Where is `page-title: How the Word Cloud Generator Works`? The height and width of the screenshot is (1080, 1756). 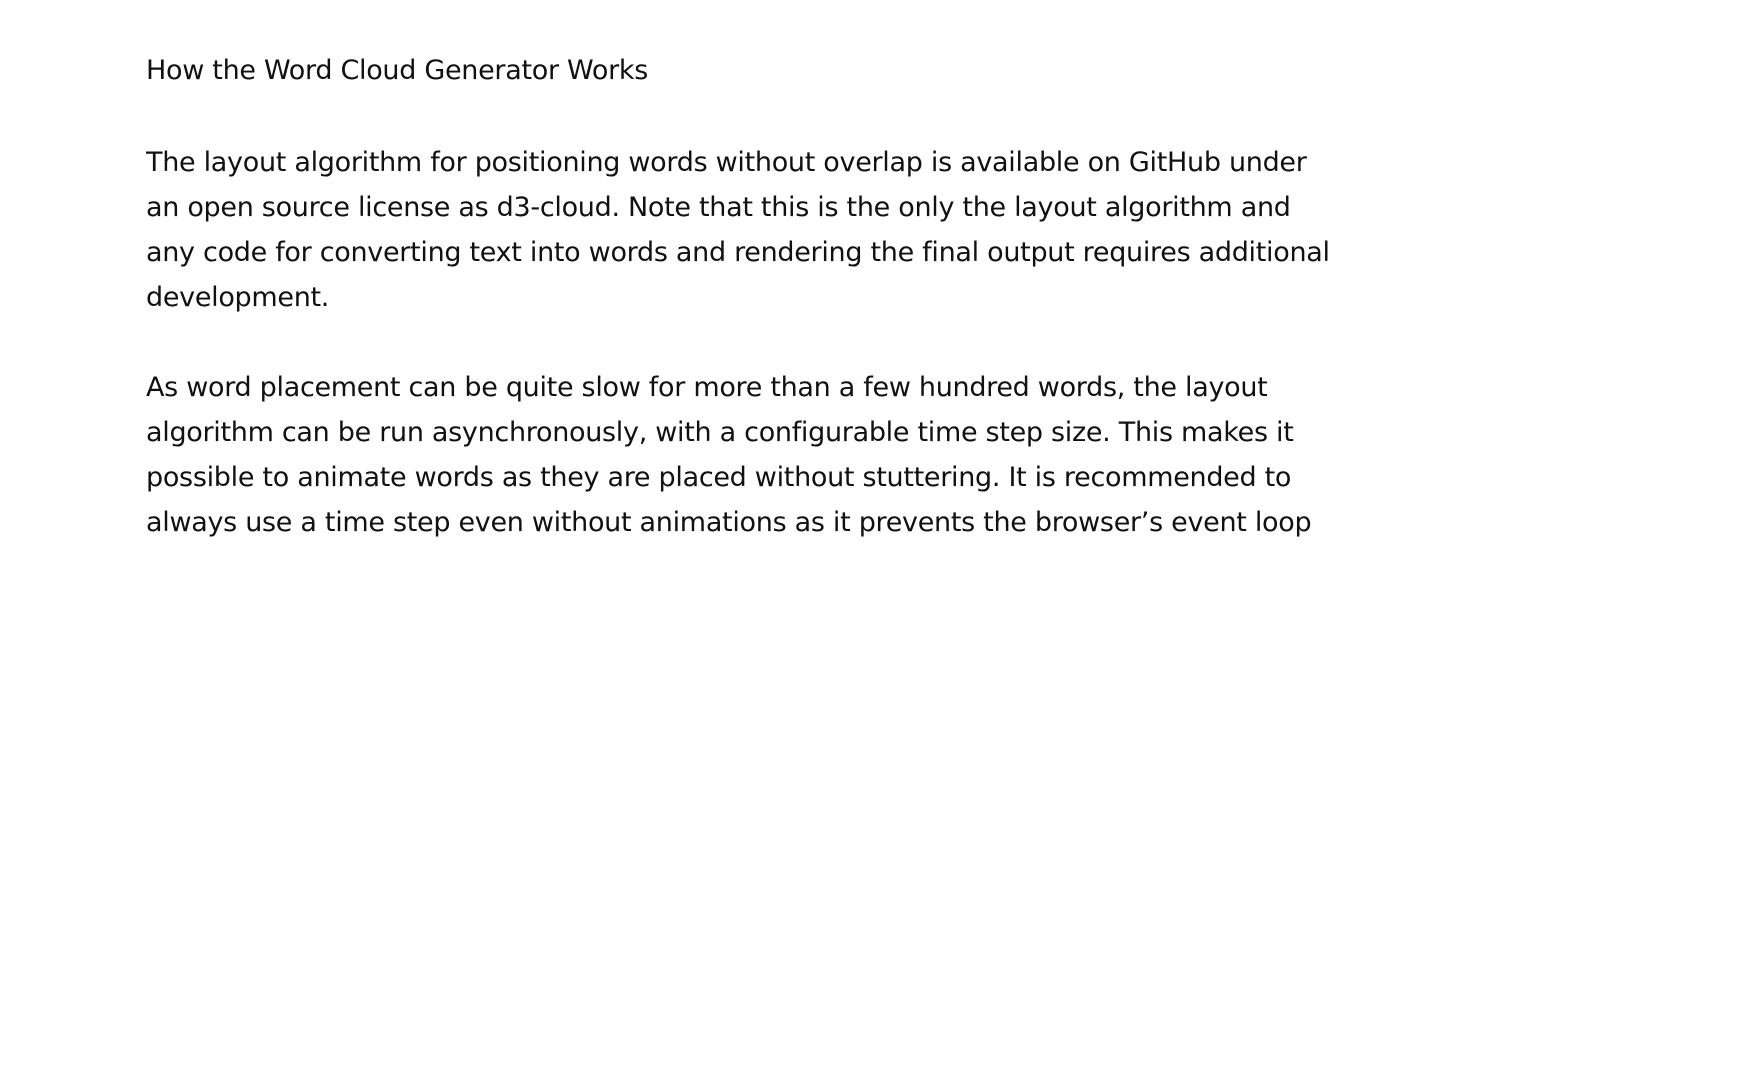 page-title: How the Word Cloud Generator Works is located at coordinates (397, 70).